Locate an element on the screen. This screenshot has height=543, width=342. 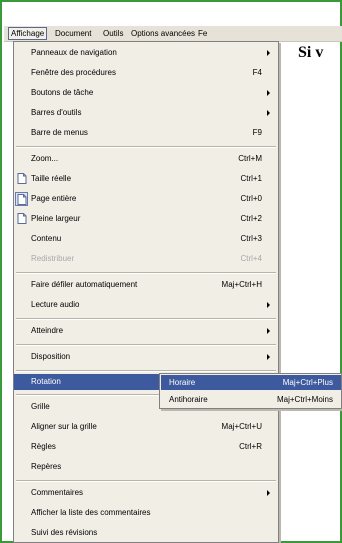
menu-item-label: Pleine largeur is located at coordinates (56, 218).